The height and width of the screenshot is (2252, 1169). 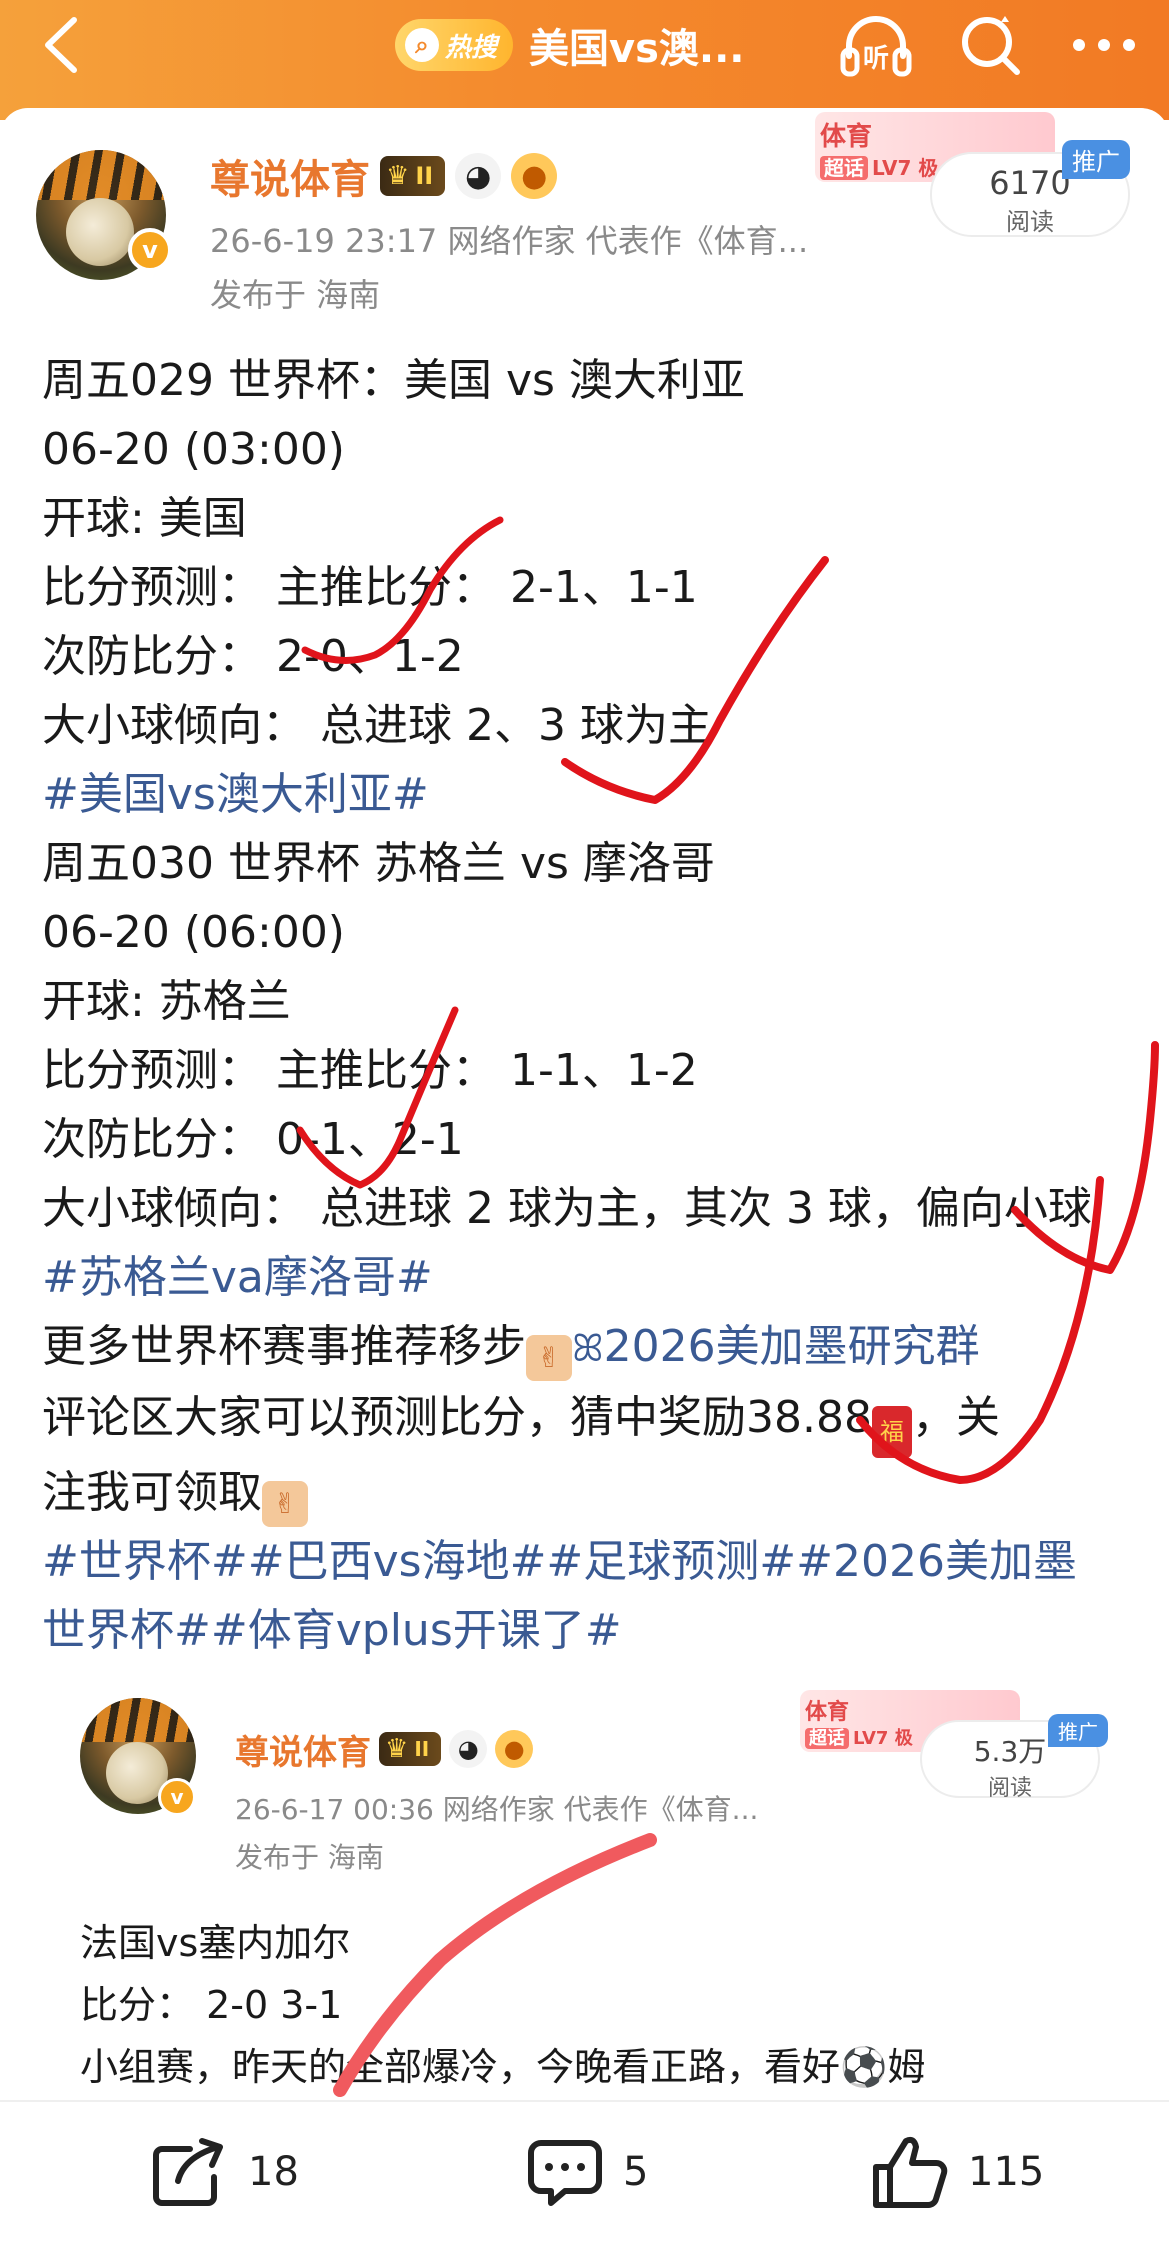 I want to click on search-button, so click(x=990, y=45).